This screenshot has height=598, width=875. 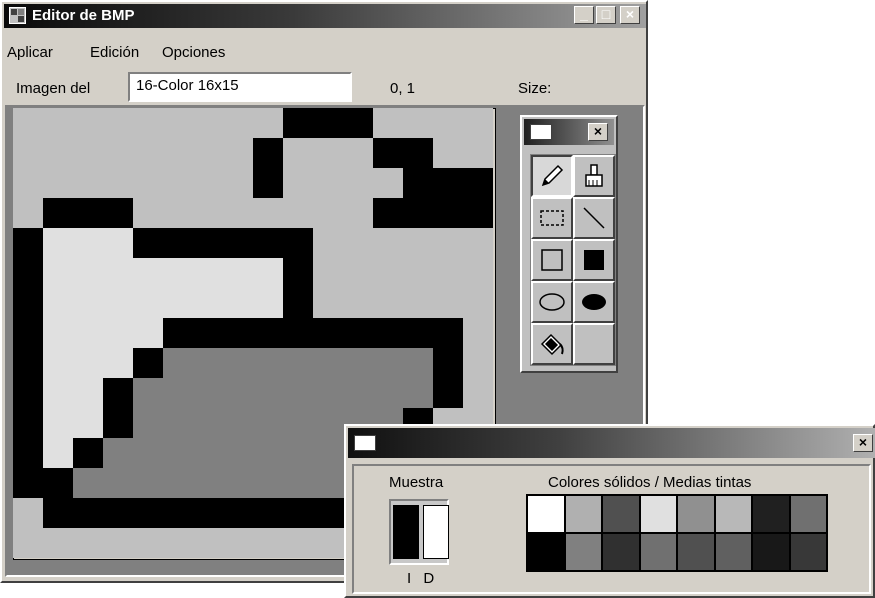 What do you see at coordinates (863, 443) in the screenshot?
I see `color-dialog-close-button: ×` at bounding box center [863, 443].